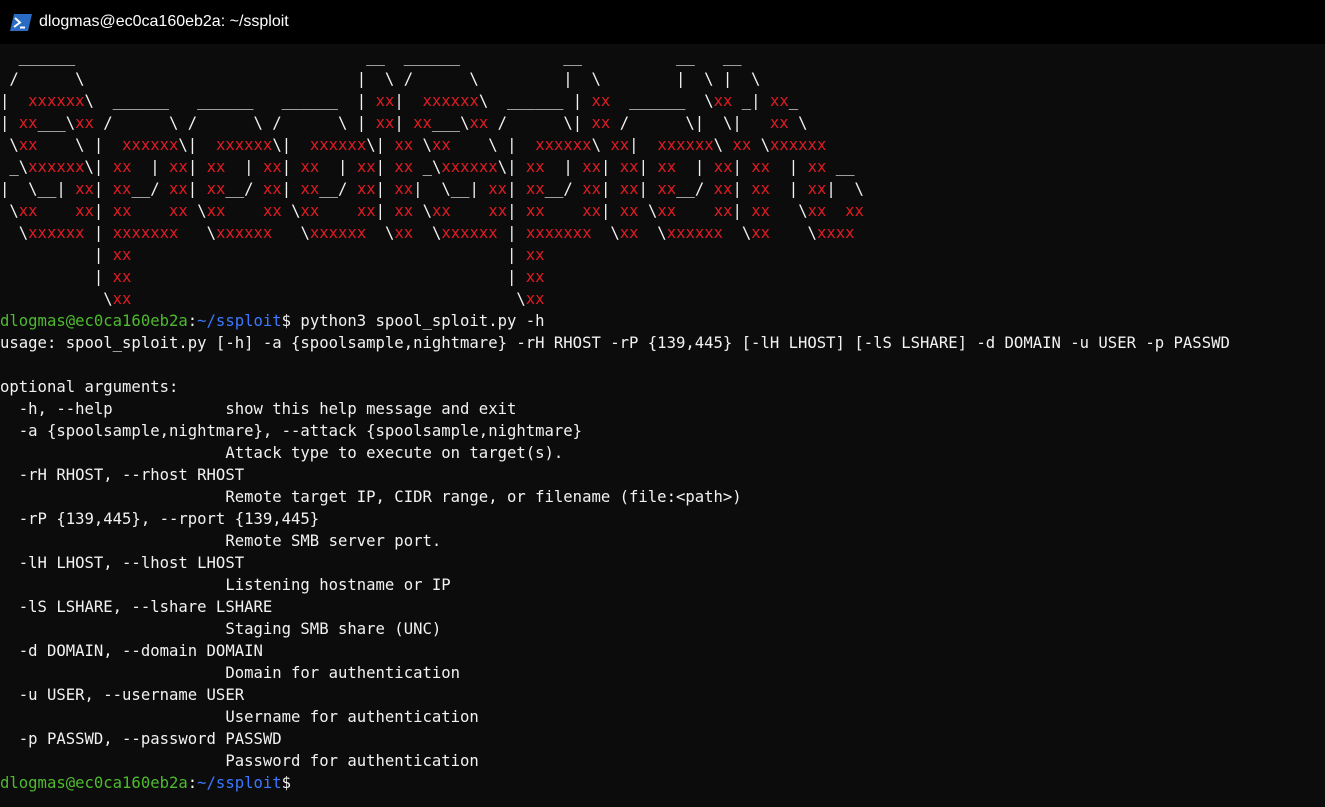 This screenshot has width=1325, height=807. What do you see at coordinates (21, 22) in the screenshot?
I see `powershell-icon` at bounding box center [21, 22].